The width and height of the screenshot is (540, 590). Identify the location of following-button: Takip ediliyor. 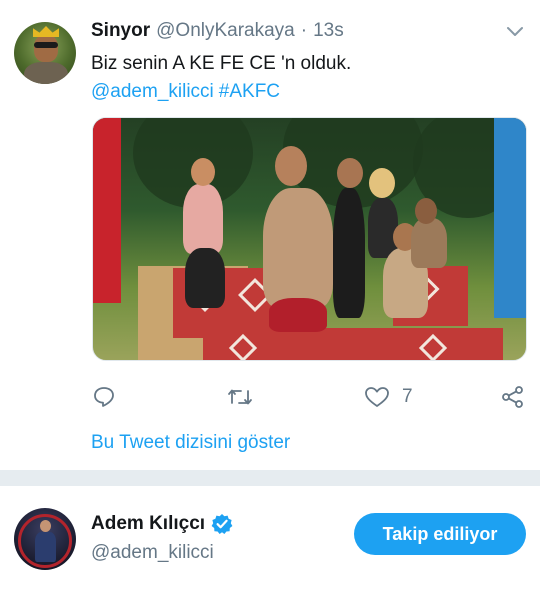
(440, 534).